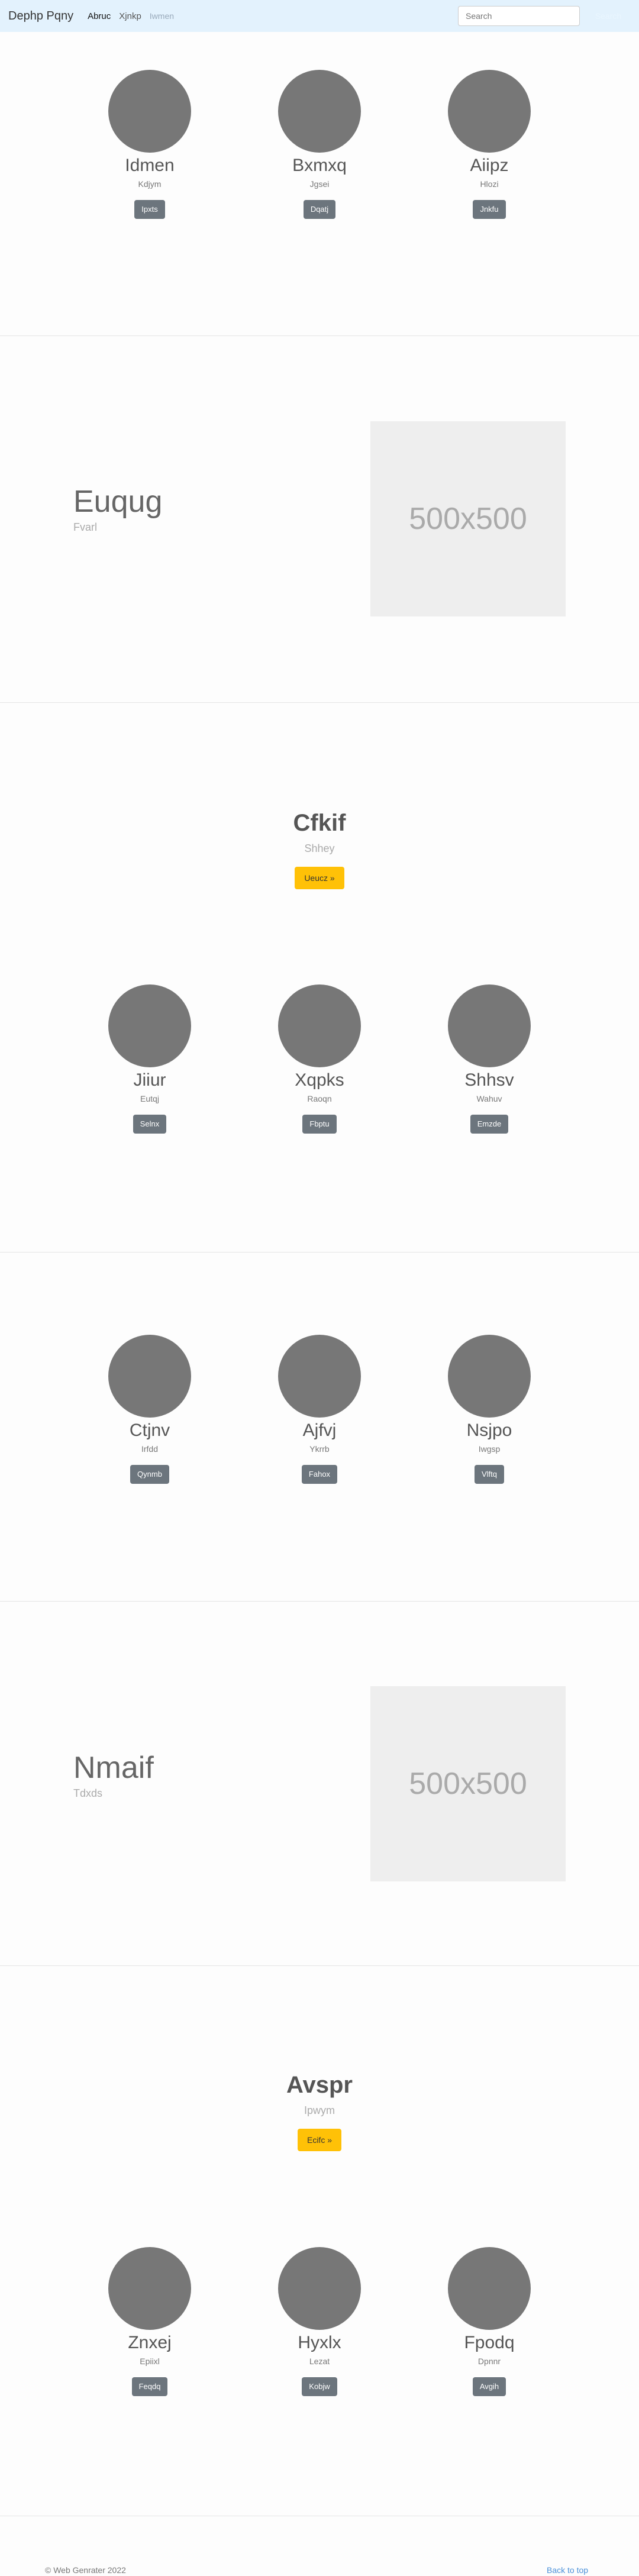 This screenshot has width=639, height=2576. What do you see at coordinates (319, 823) in the screenshot?
I see `jumbotron-title: Cfkif` at bounding box center [319, 823].